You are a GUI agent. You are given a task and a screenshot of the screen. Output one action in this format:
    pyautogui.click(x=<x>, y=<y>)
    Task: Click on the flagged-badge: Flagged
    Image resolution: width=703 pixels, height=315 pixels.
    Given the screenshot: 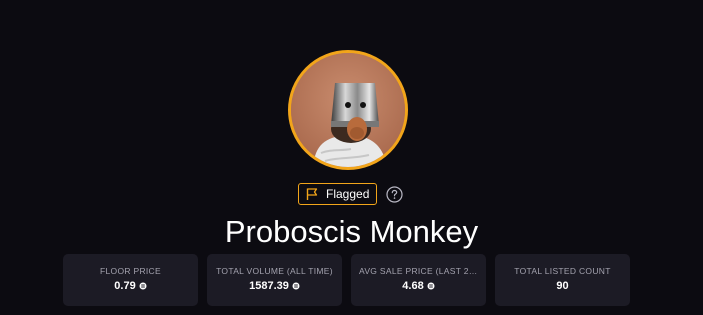 What is the action you would take?
    pyautogui.click(x=338, y=194)
    